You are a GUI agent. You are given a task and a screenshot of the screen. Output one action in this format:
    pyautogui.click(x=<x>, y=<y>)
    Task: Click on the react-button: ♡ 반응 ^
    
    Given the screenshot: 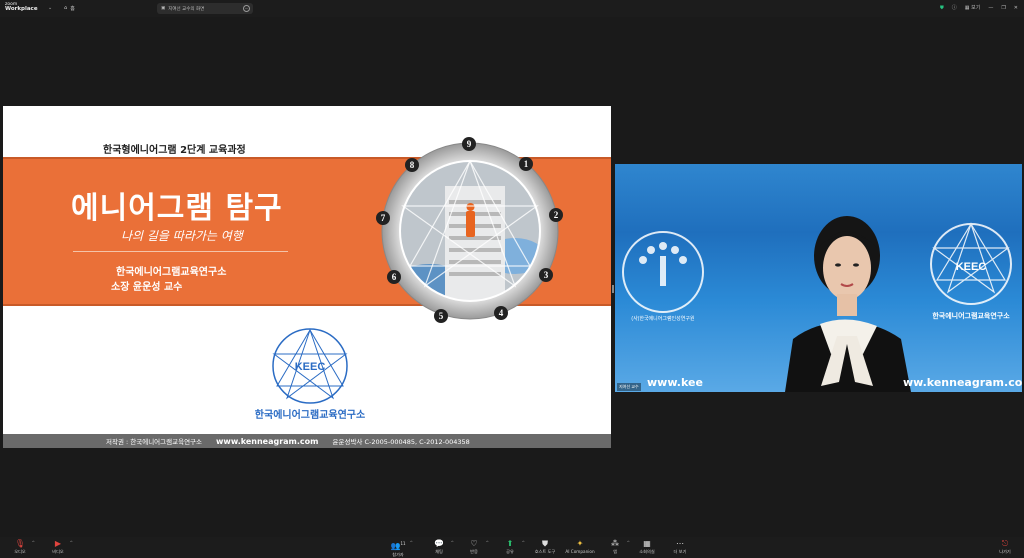 What is the action you would take?
    pyautogui.click(x=474, y=547)
    